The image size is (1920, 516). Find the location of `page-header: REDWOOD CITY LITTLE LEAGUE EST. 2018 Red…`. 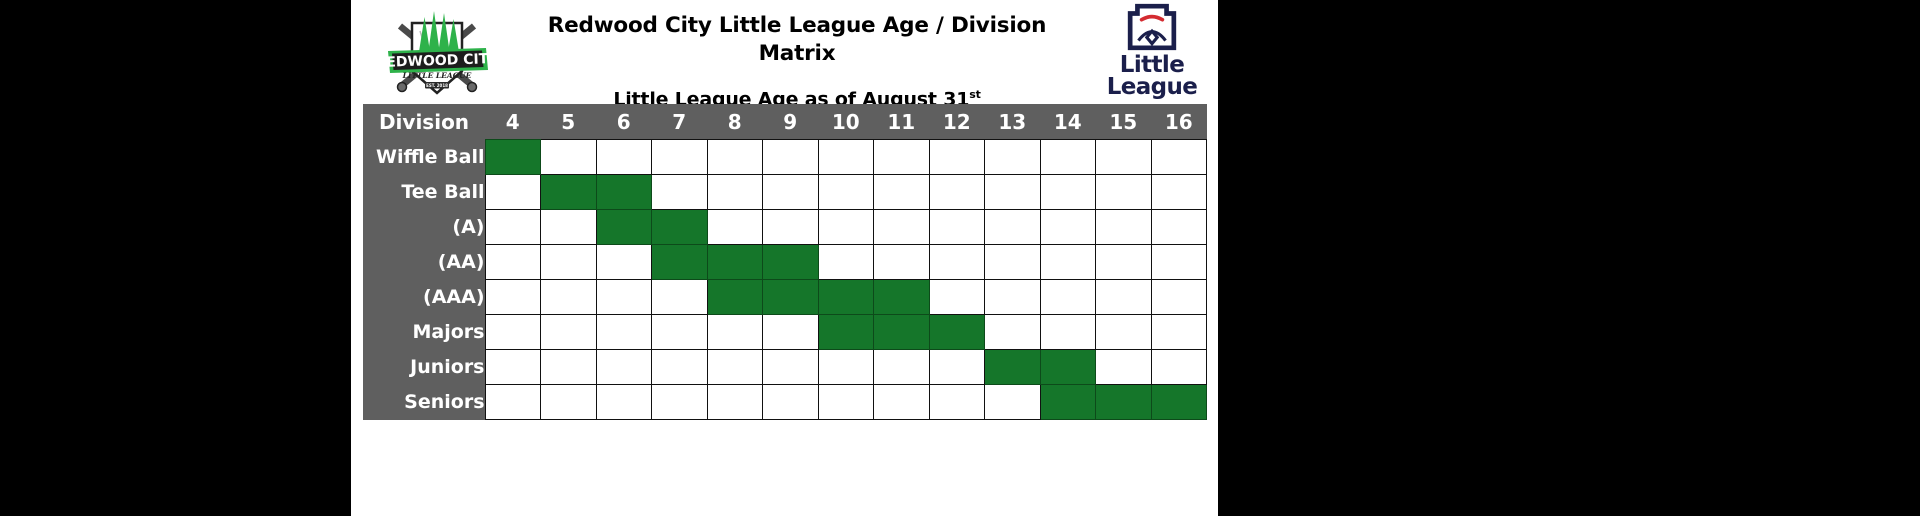

page-header: REDWOOD CITY LITTLE LEAGUE EST. 2018 Red… is located at coordinates (784, 55).